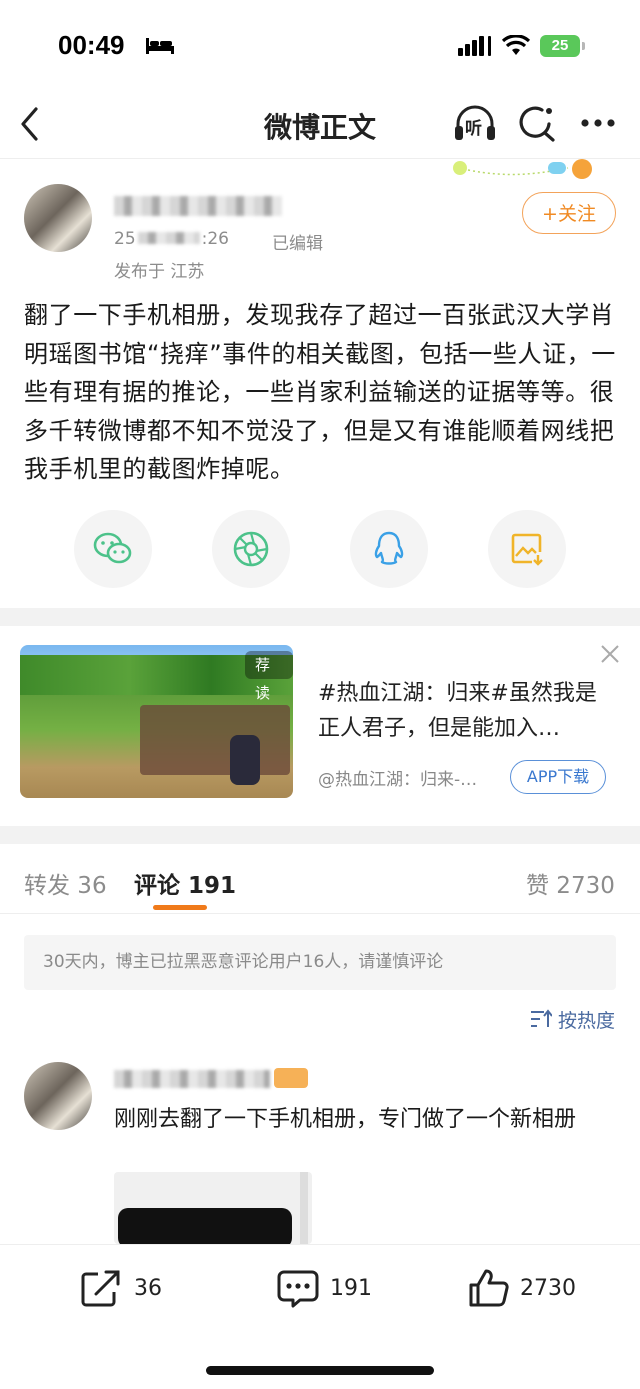 This screenshot has height=1389, width=640. What do you see at coordinates (610, 654) in the screenshot?
I see `close-ad-icon` at bounding box center [610, 654].